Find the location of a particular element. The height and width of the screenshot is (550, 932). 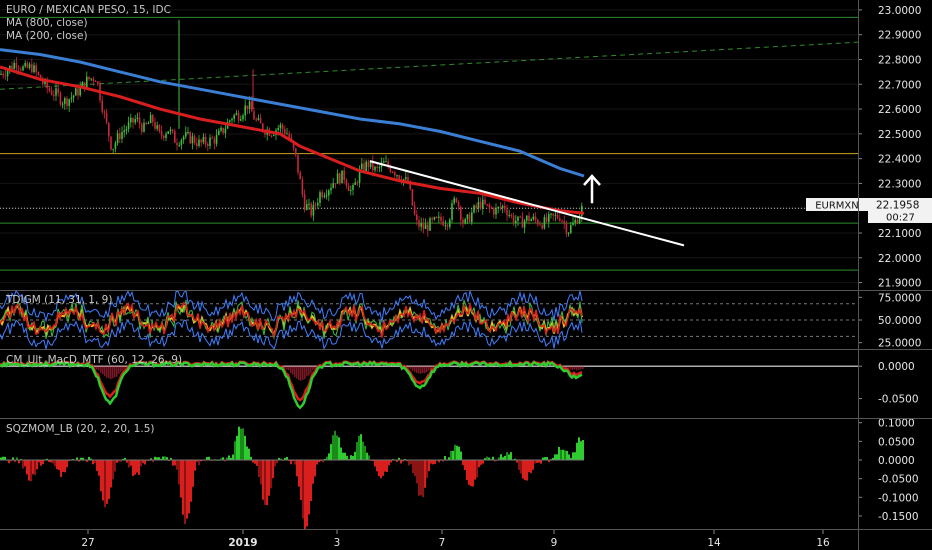

sqz-ytick-label-4: -0.1000 is located at coordinates (898, 498).